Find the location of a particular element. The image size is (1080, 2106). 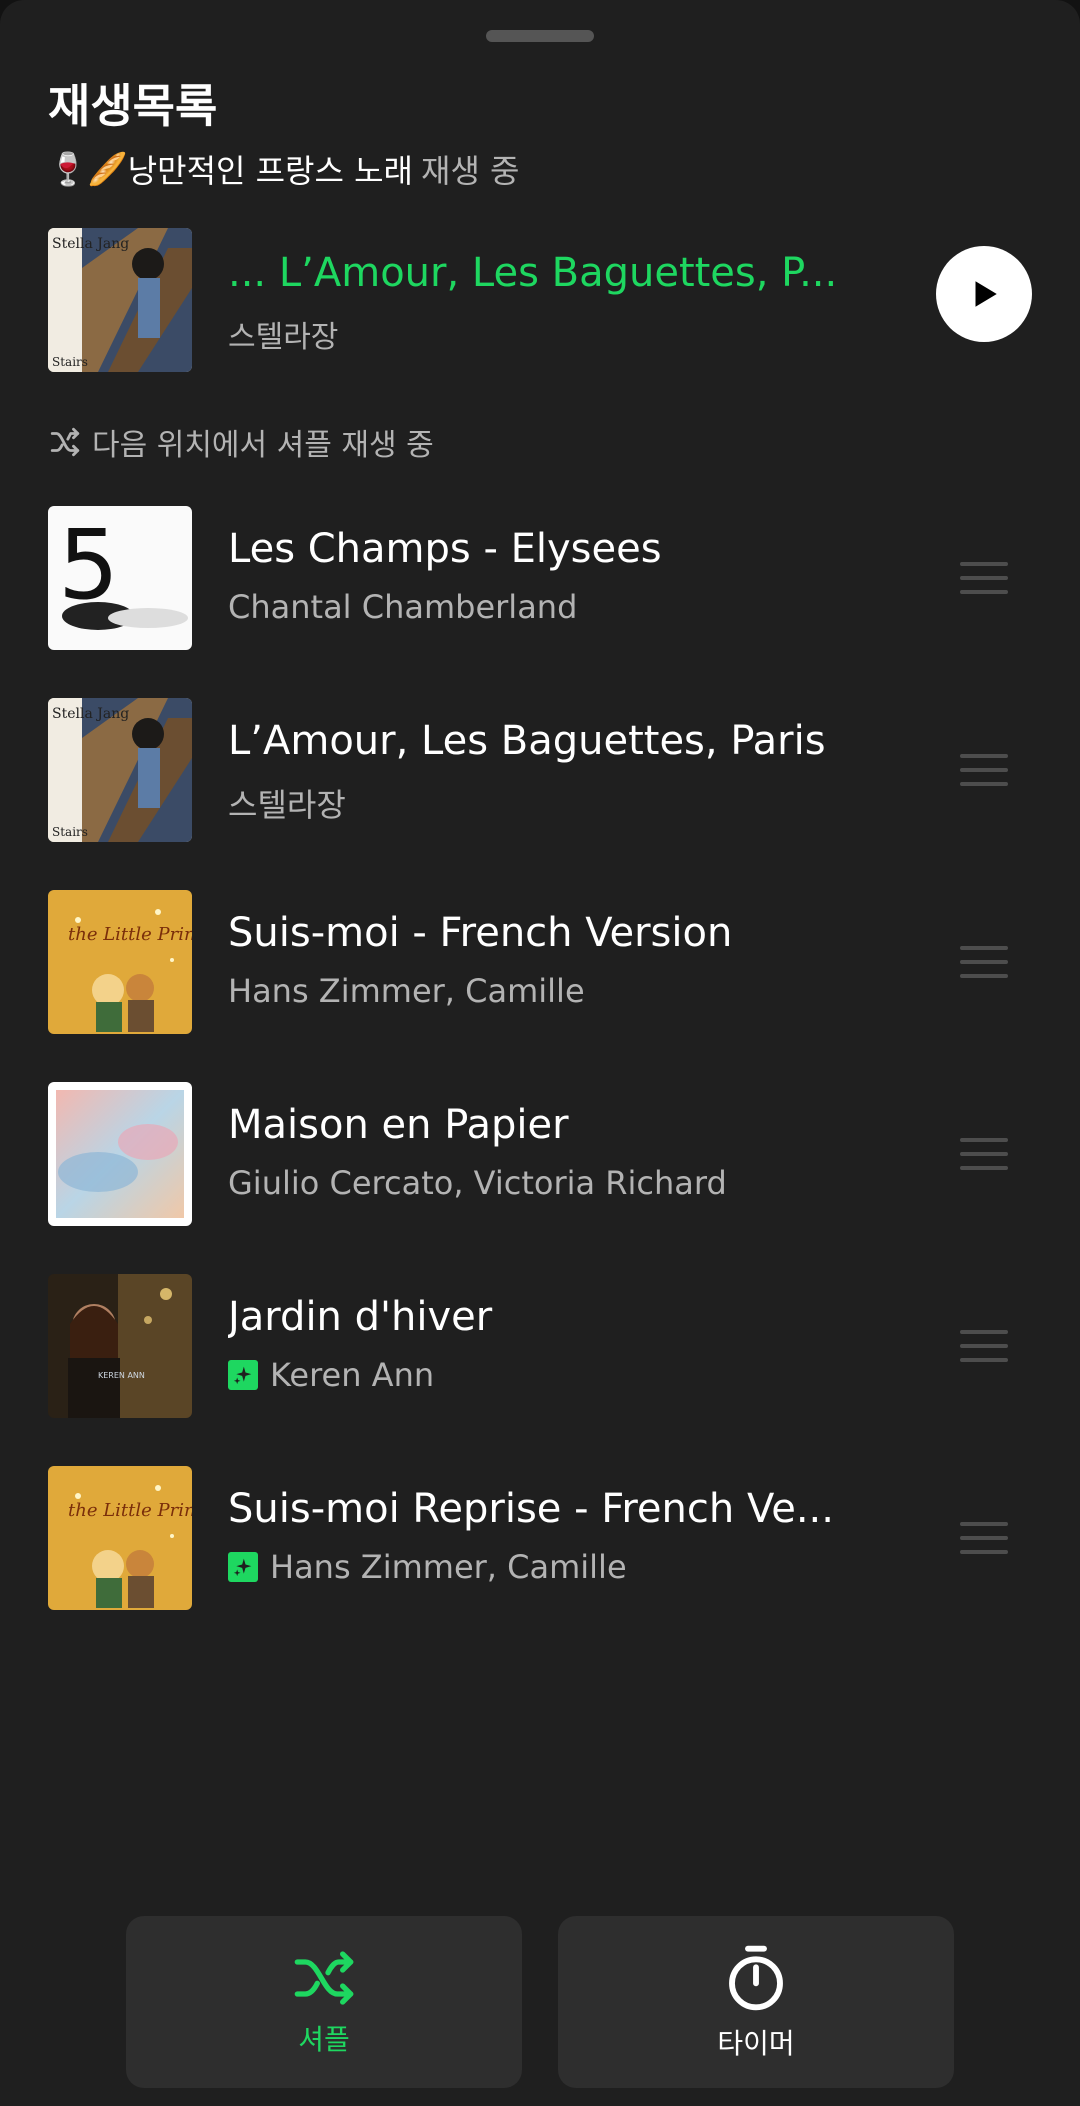

art-top-text: Stella Jang is located at coordinates (90, 244).